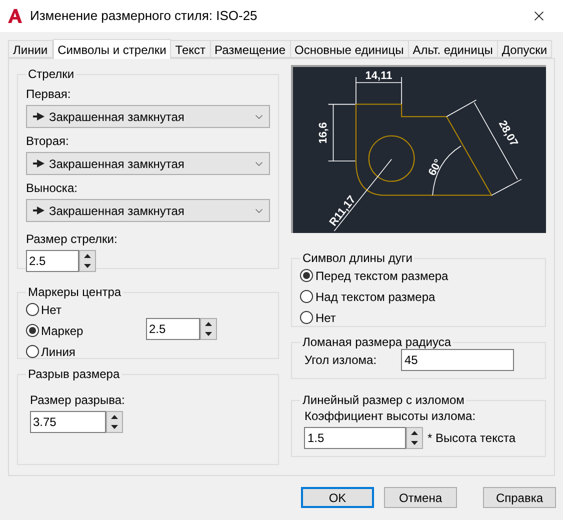  What do you see at coordinates (68, 422) in the screenshot?
I see `number-field: 3.75` at bounding box center [68, 422].